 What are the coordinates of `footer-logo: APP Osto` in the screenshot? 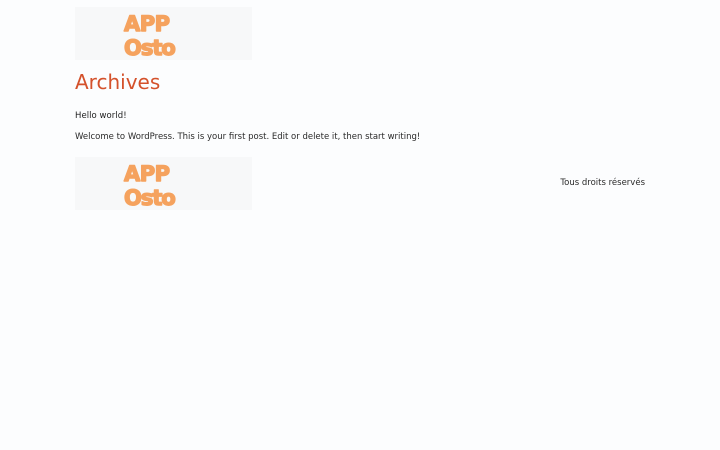 It's located at (163, 183).